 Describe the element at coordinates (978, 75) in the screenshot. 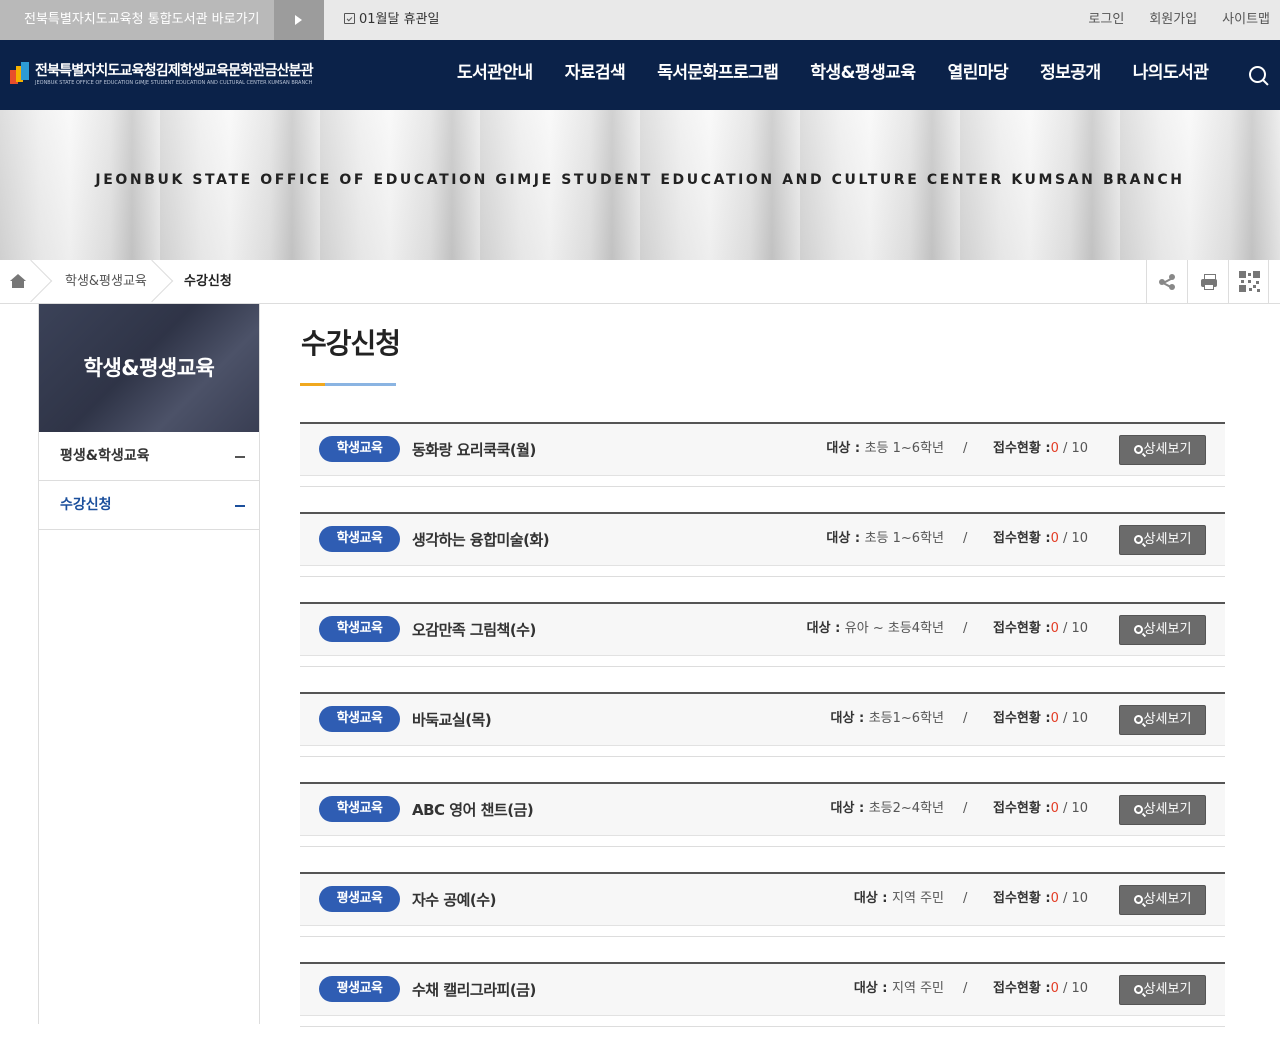

I see `nav-open-forum: 열린마당` at that location.